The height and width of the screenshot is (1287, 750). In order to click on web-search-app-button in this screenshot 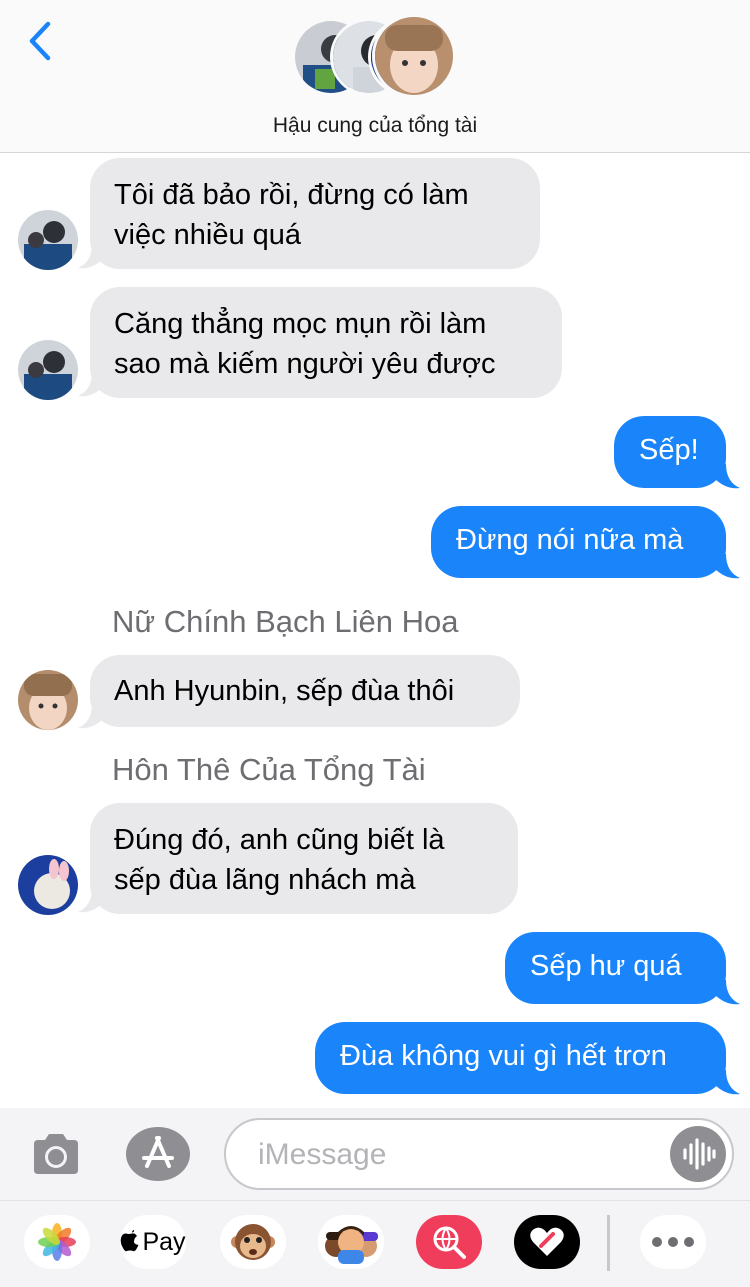, I will do `click(449, 1242)`.